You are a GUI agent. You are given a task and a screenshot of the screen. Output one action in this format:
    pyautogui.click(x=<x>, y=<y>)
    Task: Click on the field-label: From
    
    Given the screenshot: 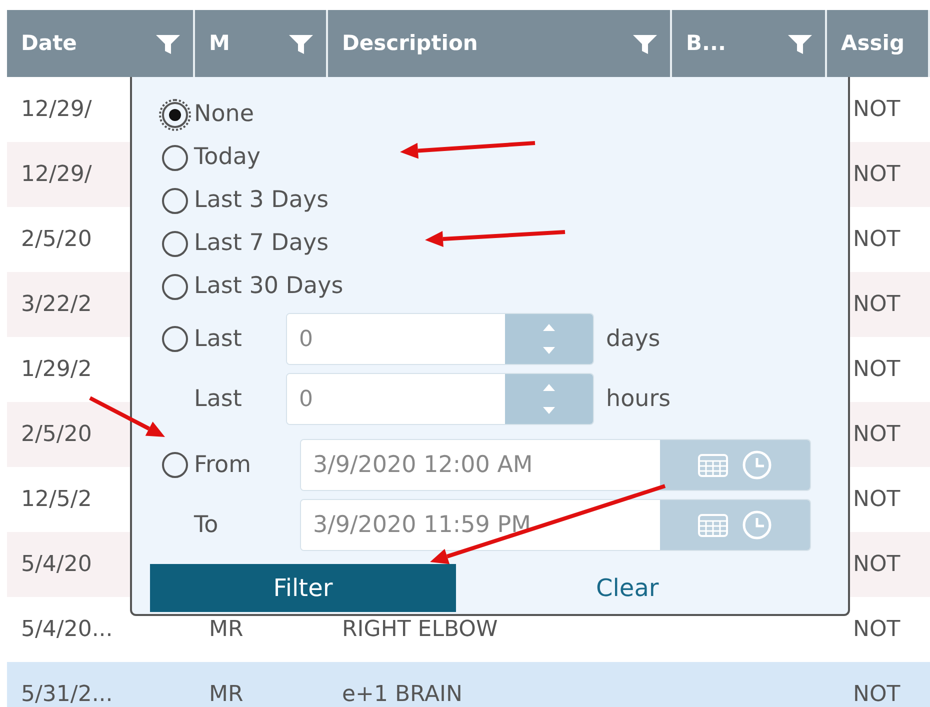 What is the action you would take?
    pyautogui.click(x=223, y=465)
    